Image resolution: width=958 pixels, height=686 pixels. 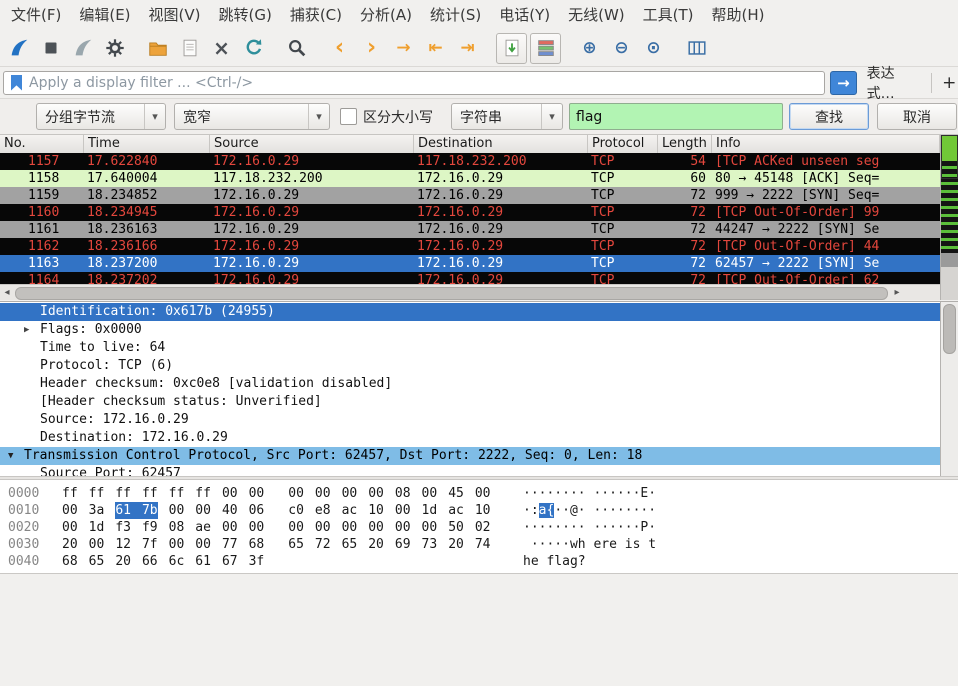 I want to click on close-file-button: ×, so click(x=221, y=48).